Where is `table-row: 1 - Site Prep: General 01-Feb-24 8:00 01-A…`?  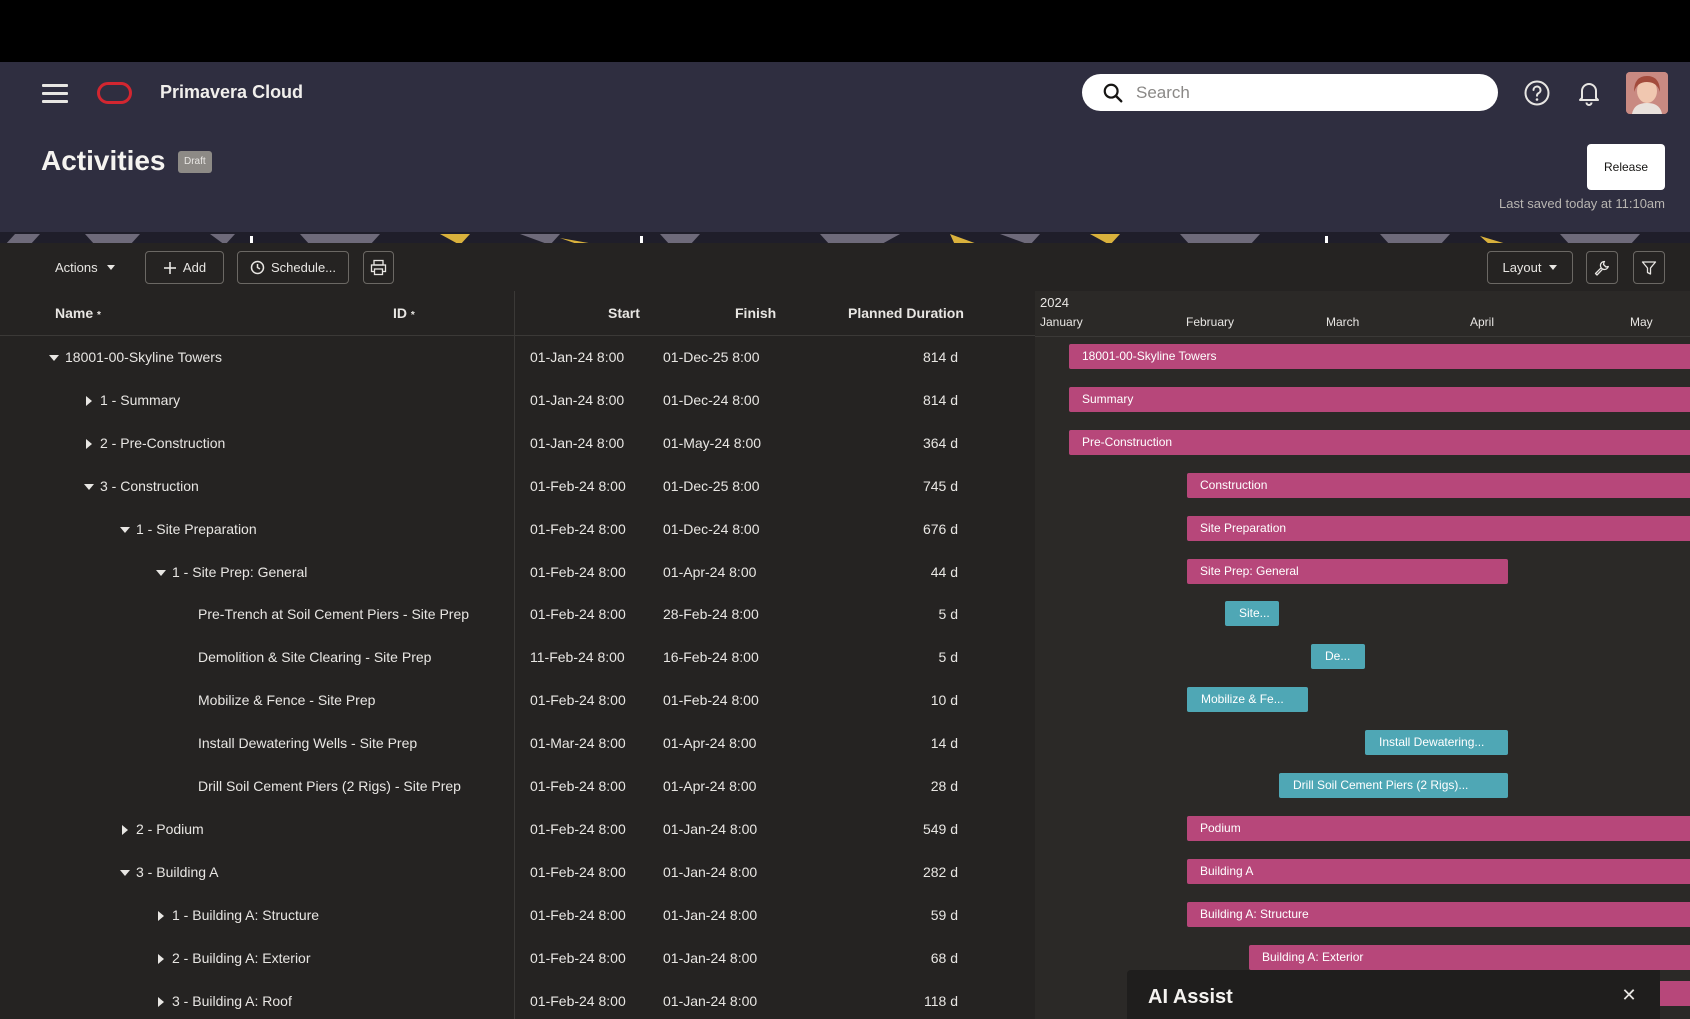
table-row: 1 - Site Prep: General 01-Feb-24 8:00 01-A… is located at coordinates (517, 572).